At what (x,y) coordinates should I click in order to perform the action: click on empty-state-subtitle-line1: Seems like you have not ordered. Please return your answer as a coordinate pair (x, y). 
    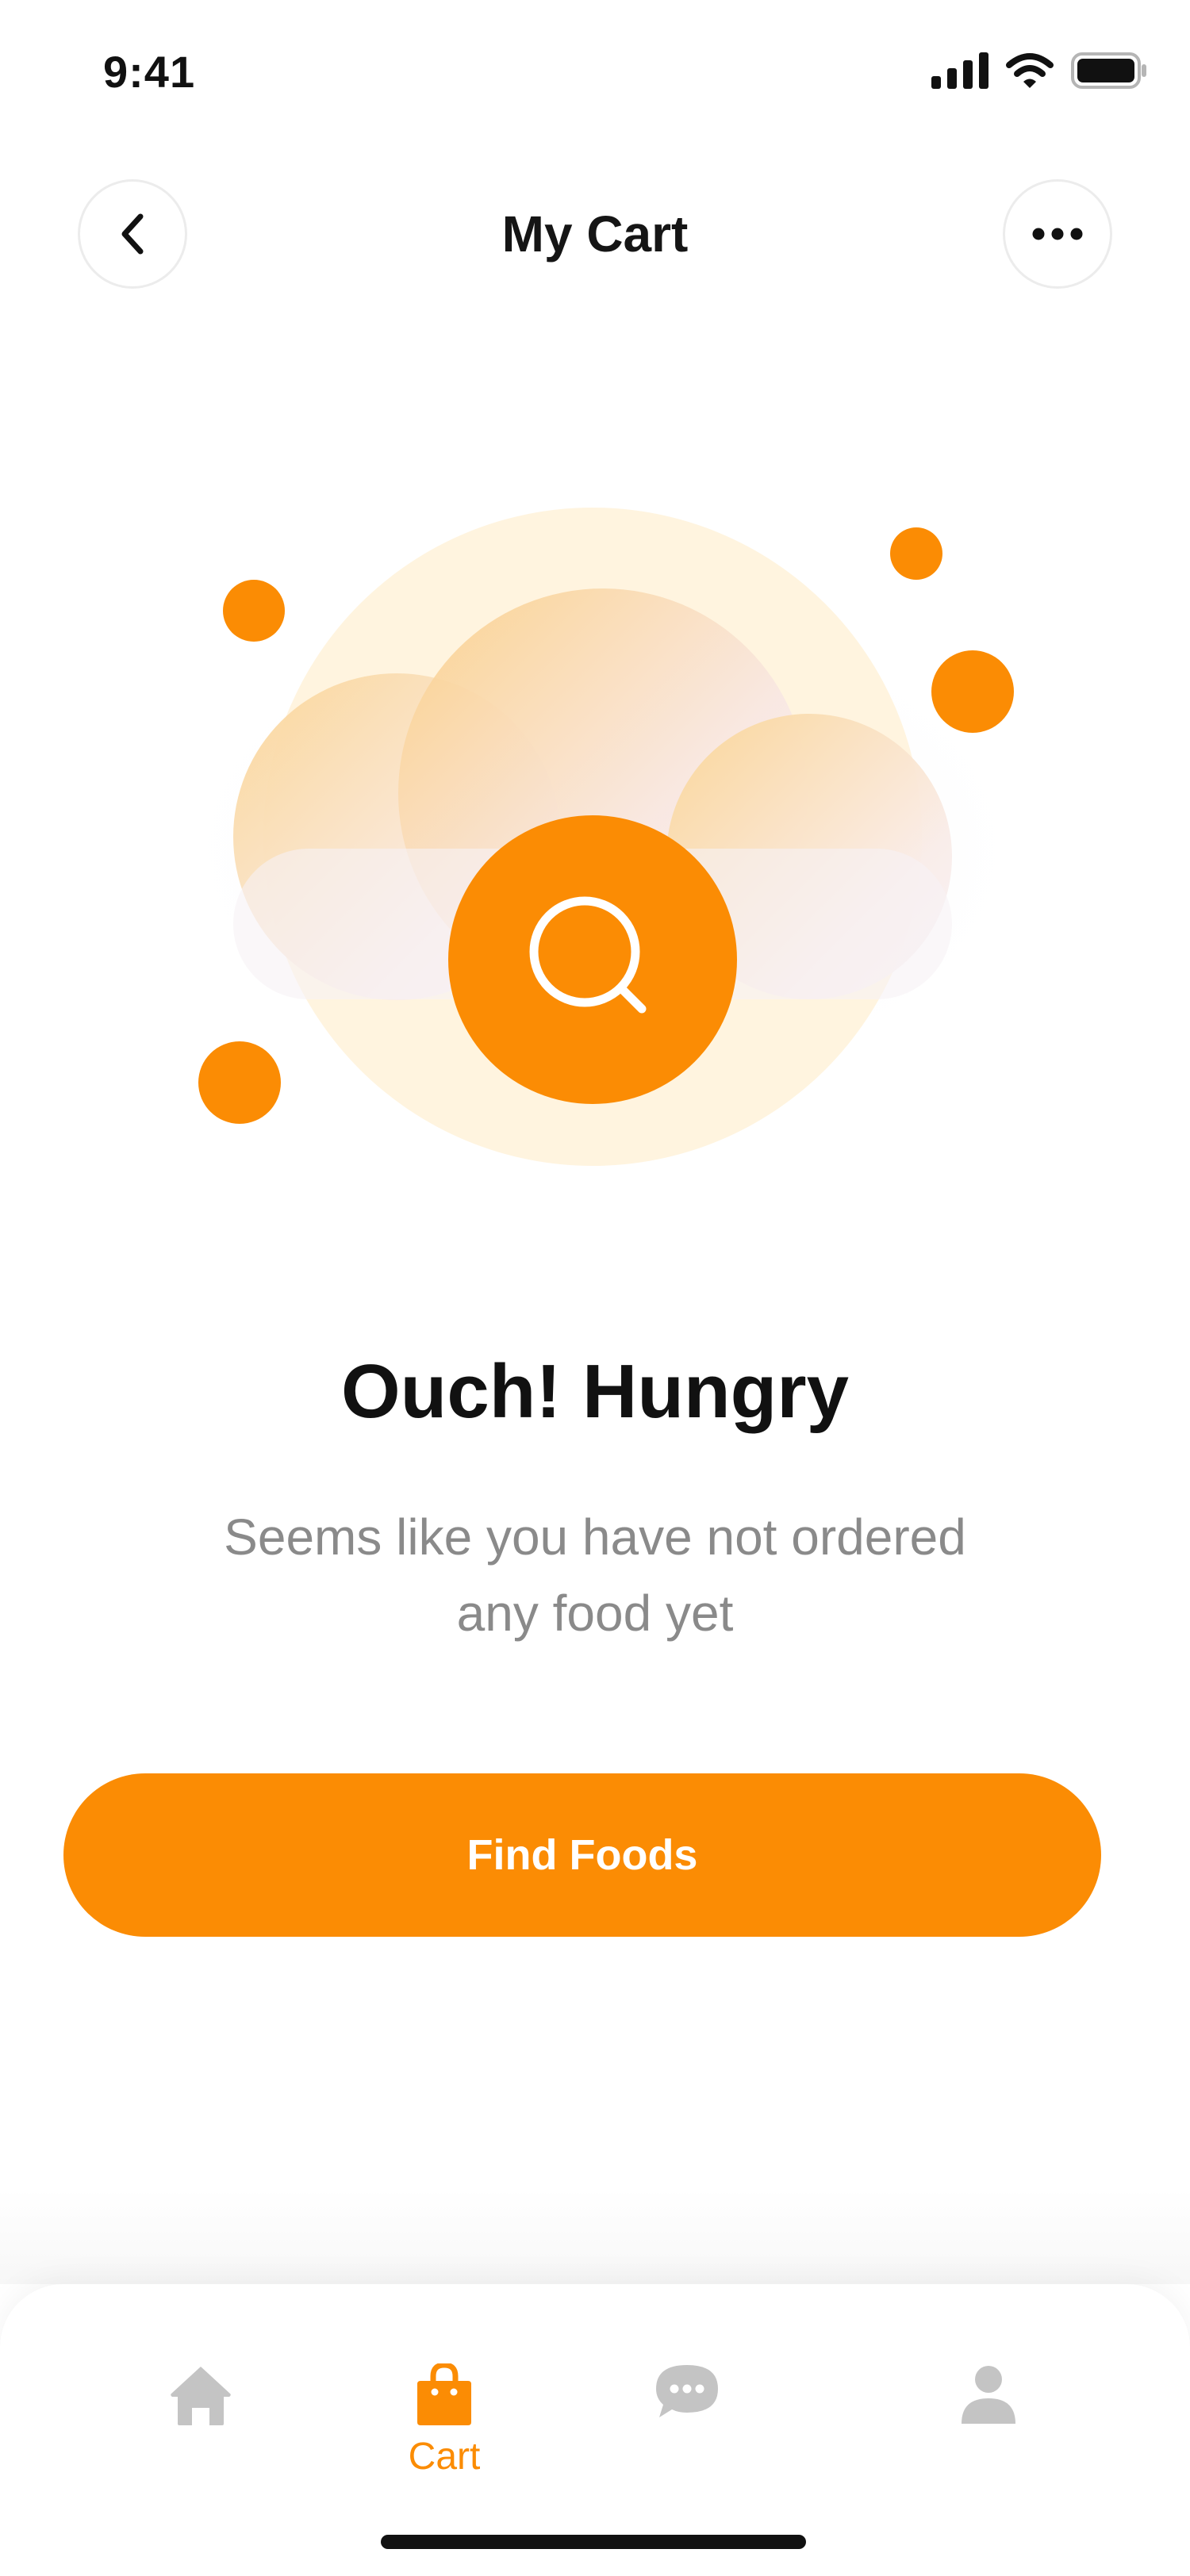
    Looking at the image, I should click on (595, 1537).